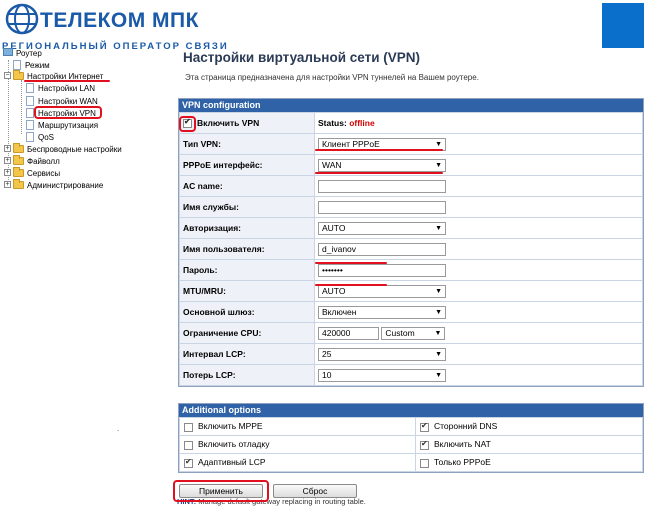 This screenshot has height=519, width=647. I want to click on form-cell: 25 ▼, so click(478, 354).